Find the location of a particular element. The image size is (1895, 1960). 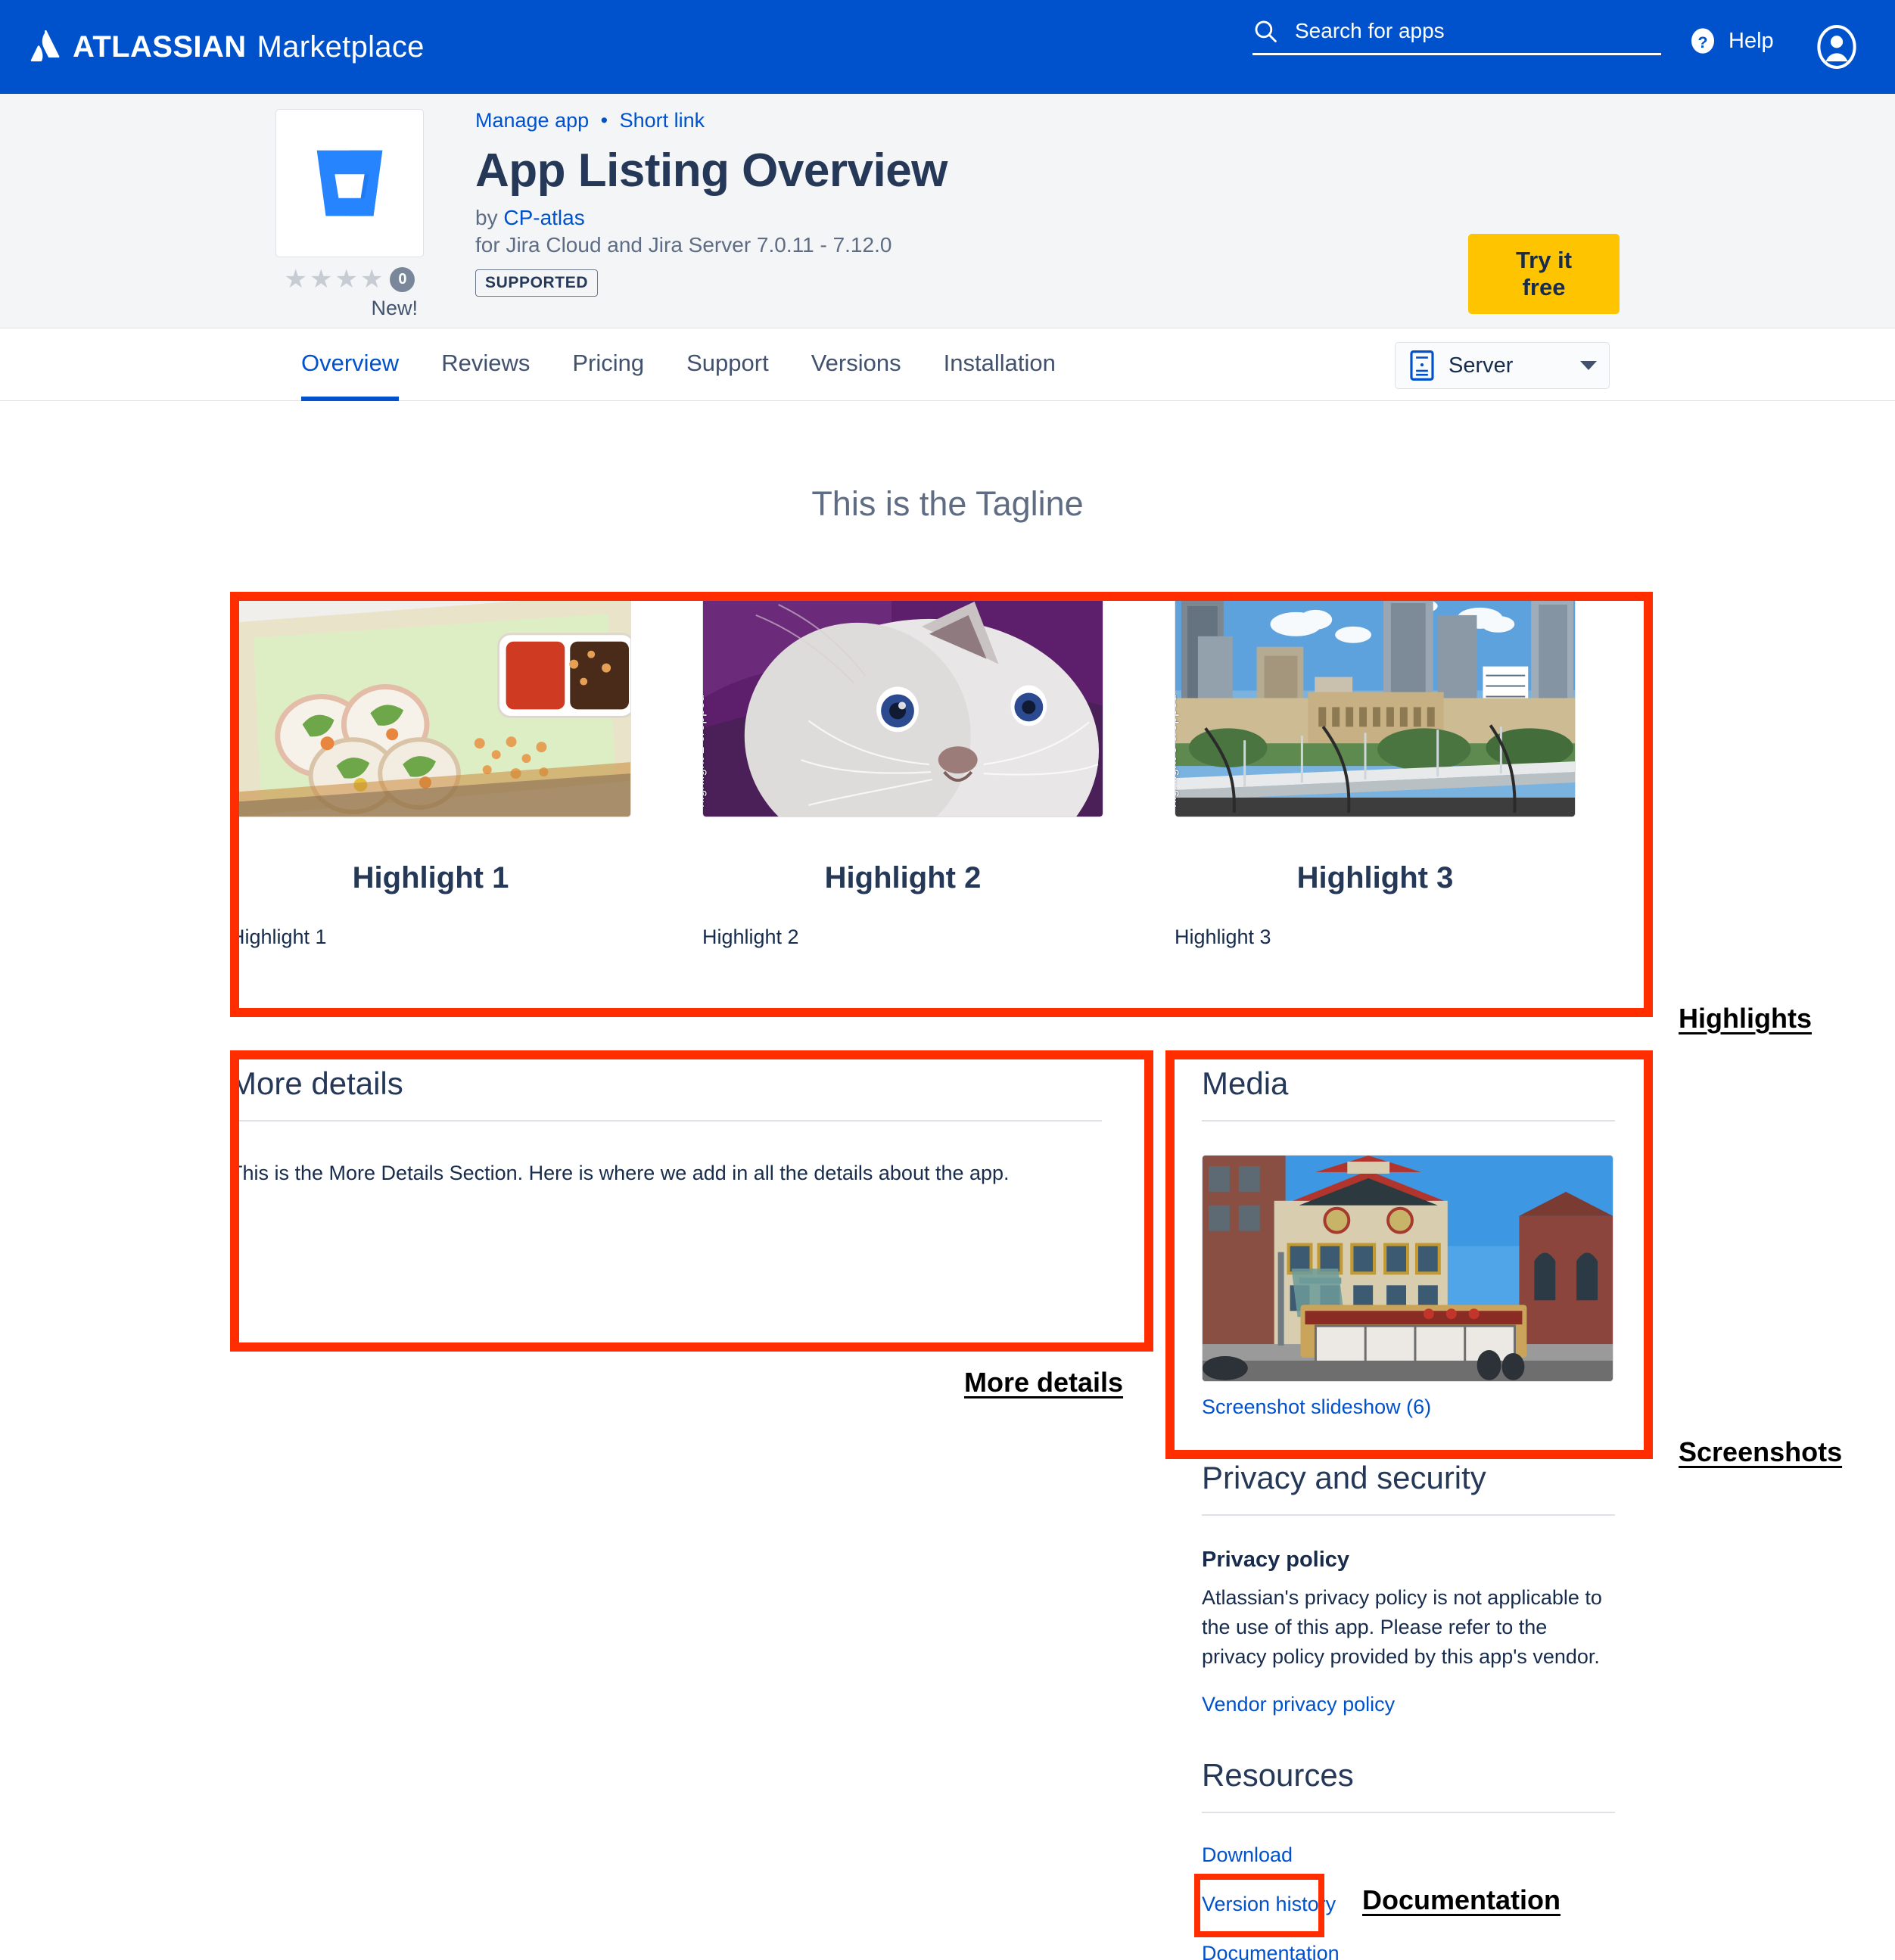

annotation-label-screenshots: Screenshots is located at coordinates (1761, 1451).